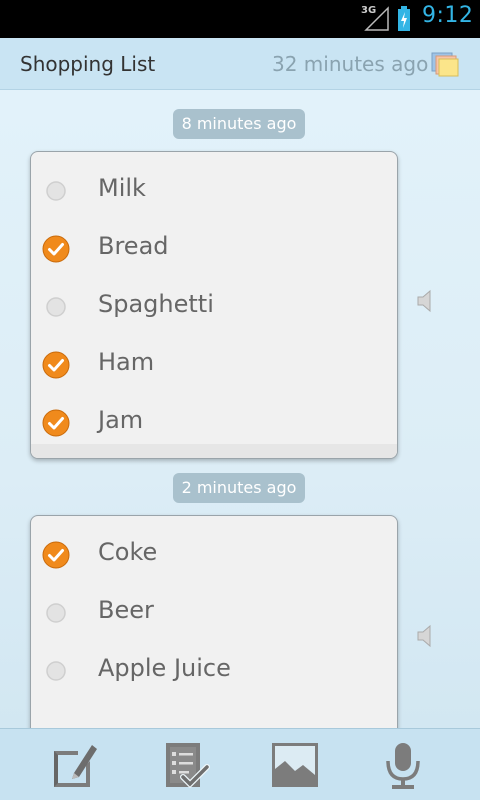  I want to click on timestamp-pill: 2 minutes ago, so click(239, 488).